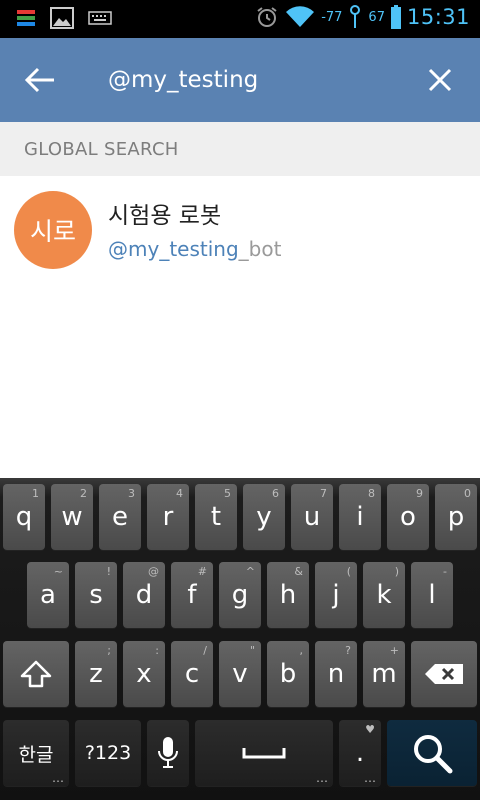 This screenshot has height=800, width=480. What do you see at coordinates (240, 230) in the screenshot?
I see `search-result-item: 시로 시험용 로봇 @my_testing_bot` at bounding box center [240, 230].